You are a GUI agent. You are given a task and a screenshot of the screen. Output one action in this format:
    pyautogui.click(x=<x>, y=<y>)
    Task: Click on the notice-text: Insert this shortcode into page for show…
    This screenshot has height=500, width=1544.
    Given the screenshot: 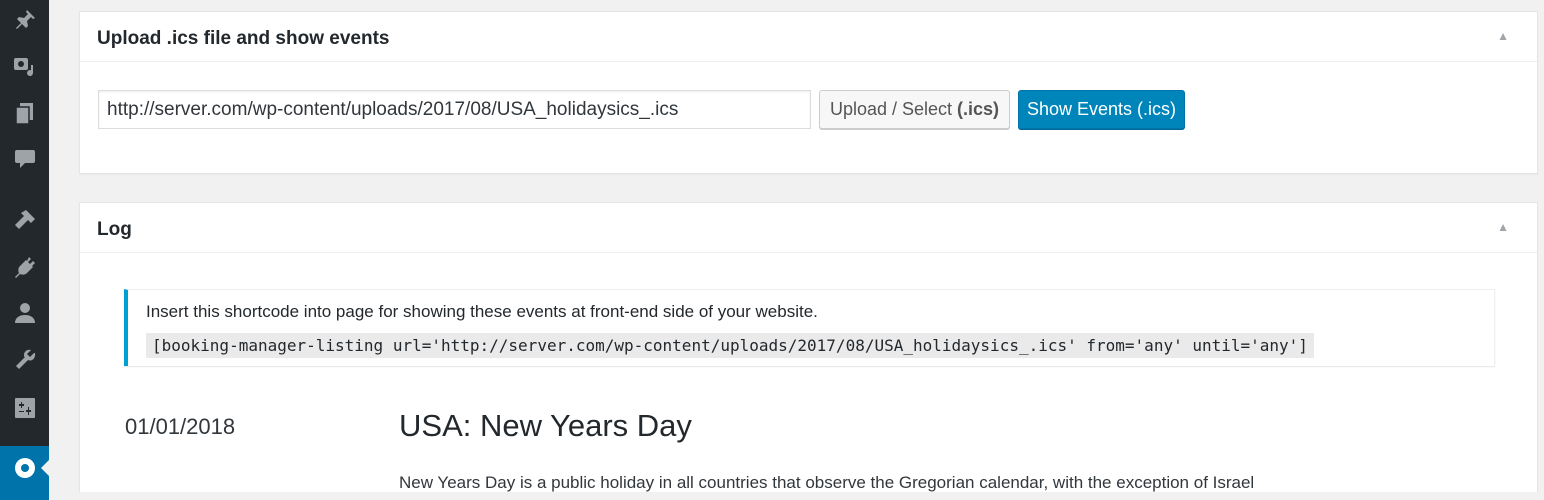 What is the action you would take?
    pyautogui.click(x=482, y=311)
    